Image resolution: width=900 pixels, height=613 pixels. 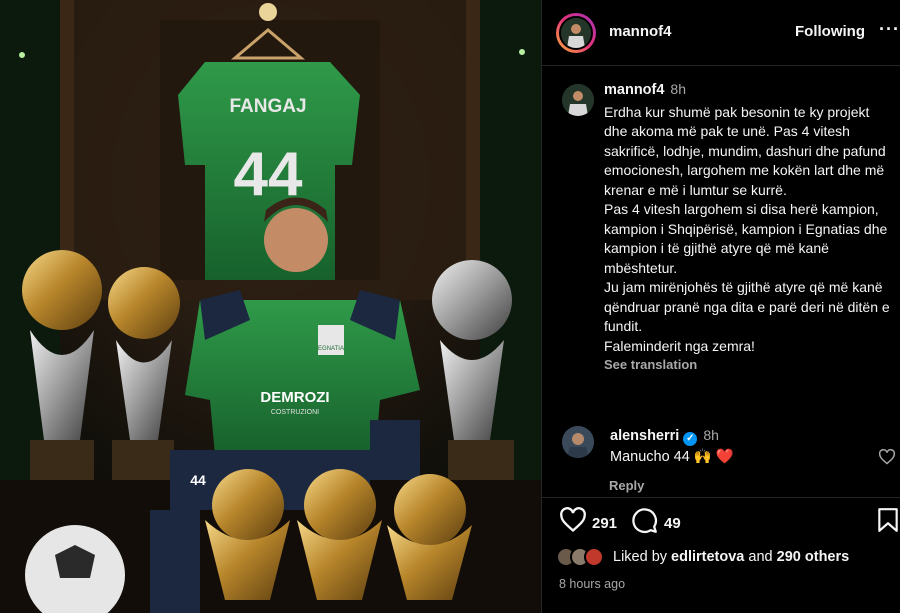 What do you see at coordinates (672, 523) in the screenshot?
I see `comment-count: 49` at bounding box center [672, 523].